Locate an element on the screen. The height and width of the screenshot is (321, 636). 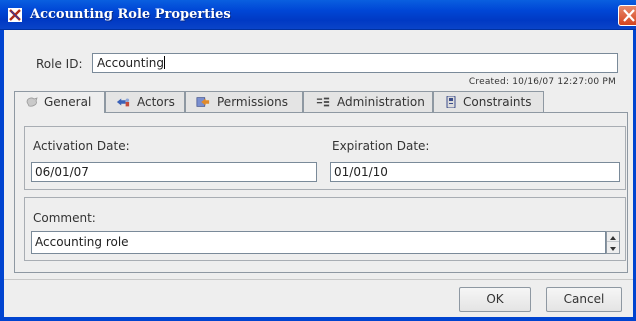
window-frame-left is located at coordinates (2, 175).